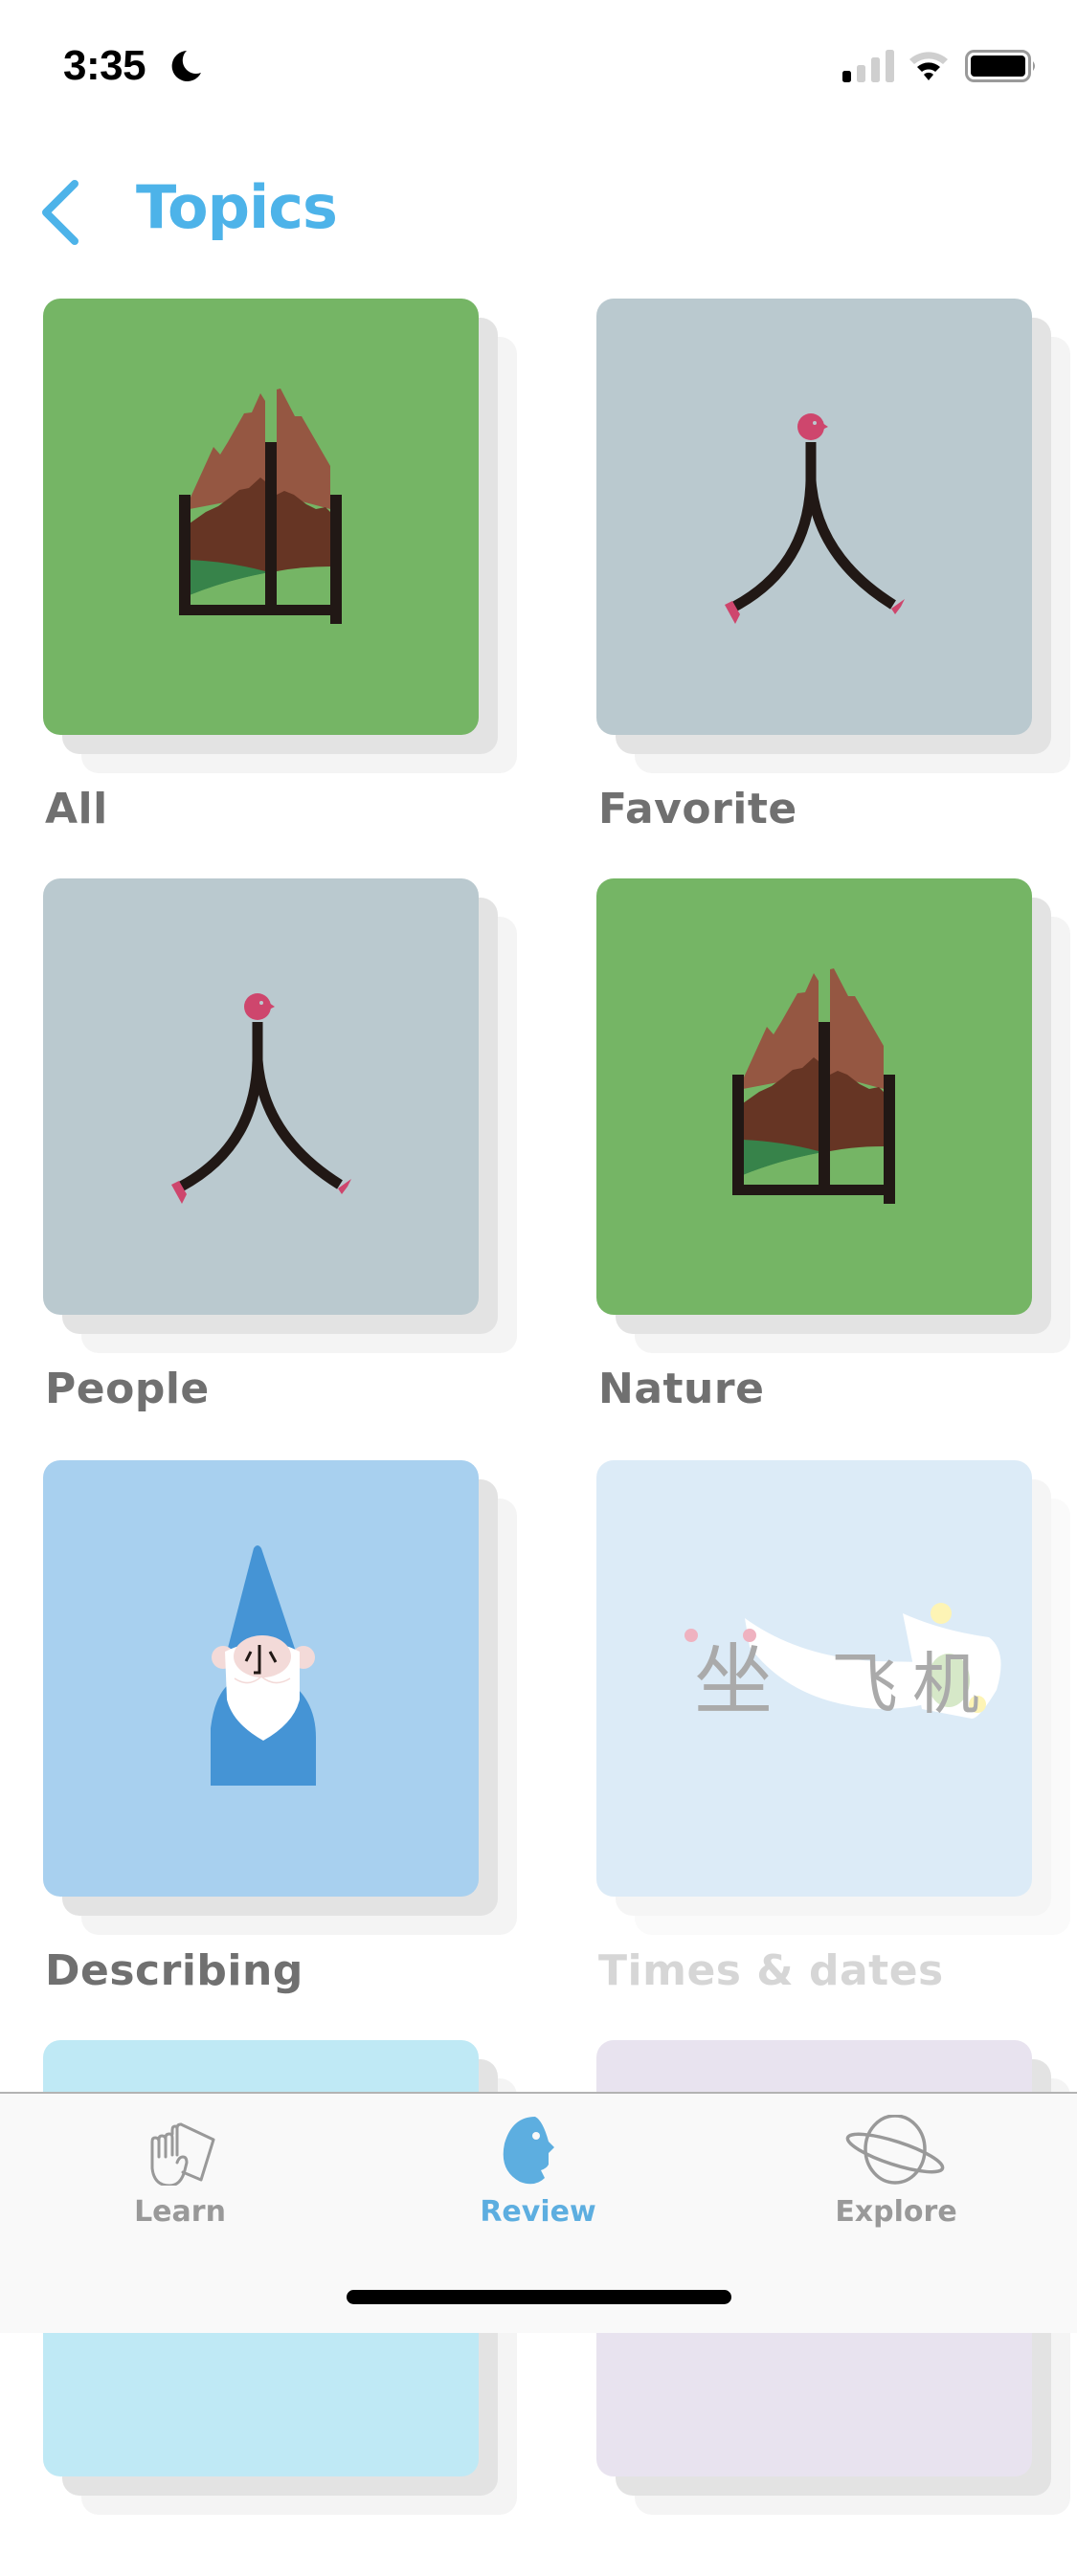  What do you see at coordinates (928, 66) in the screenshot?
I see `wifi-icon` at bounding box center [928, 66].